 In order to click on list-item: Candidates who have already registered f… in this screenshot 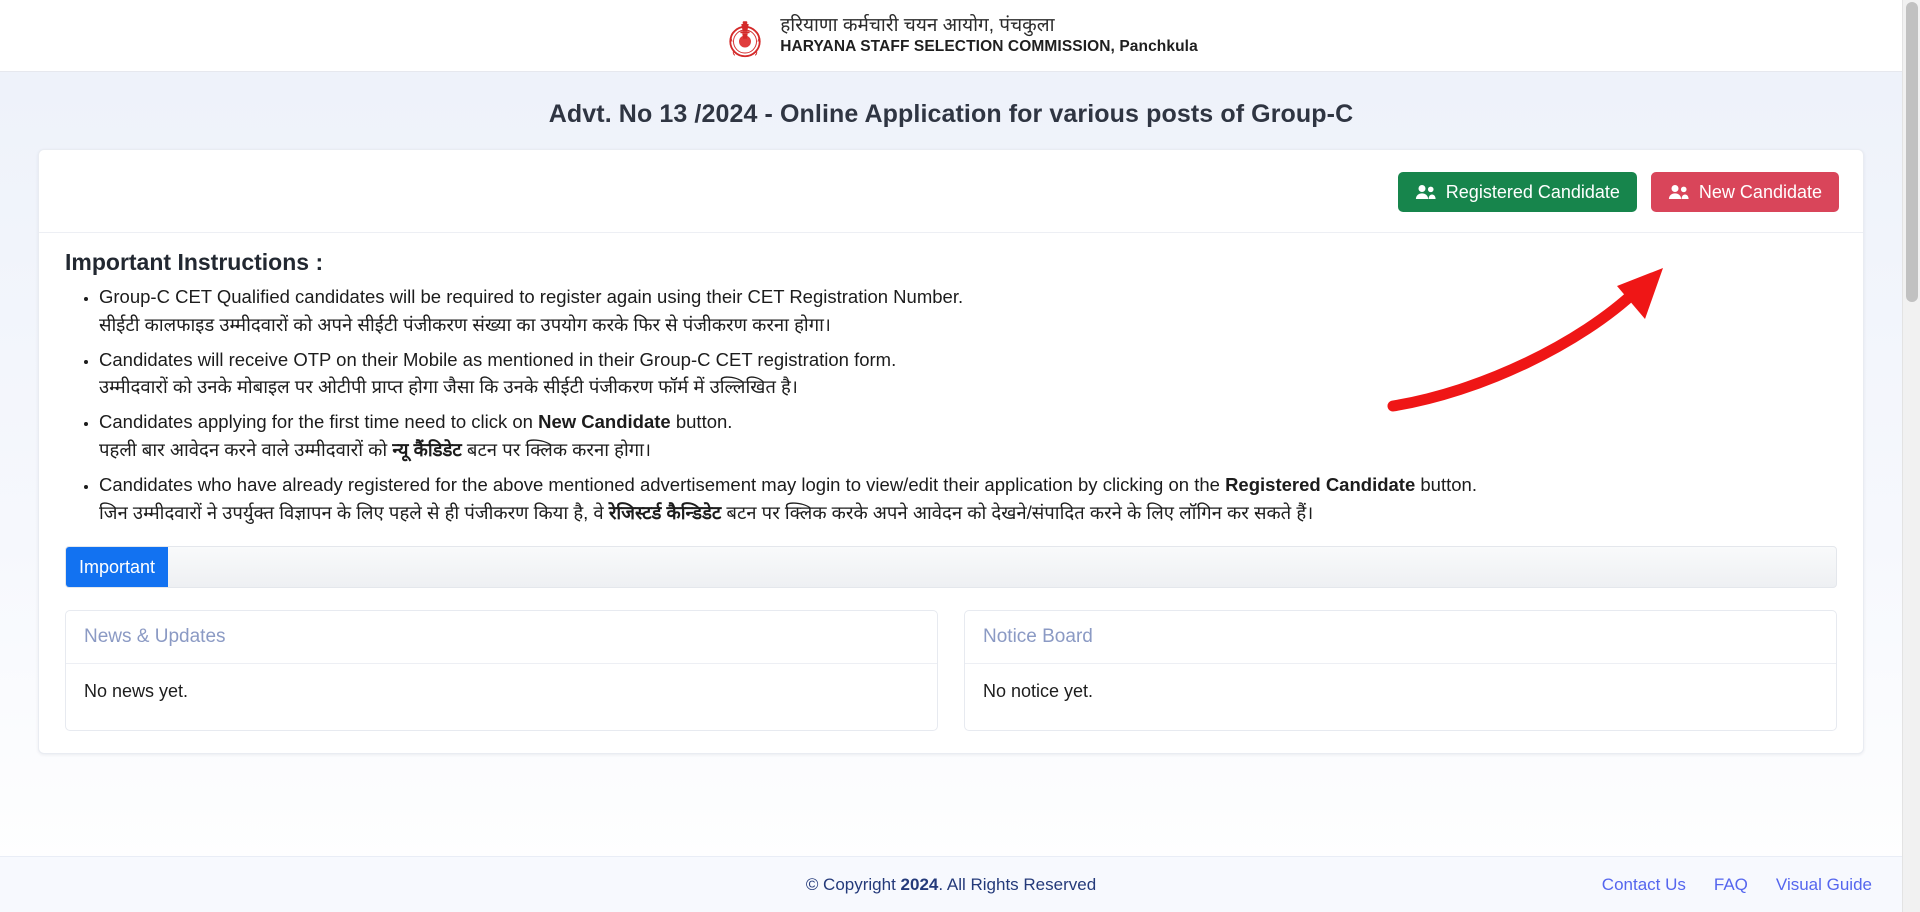, I will do `click(968, 499)`.